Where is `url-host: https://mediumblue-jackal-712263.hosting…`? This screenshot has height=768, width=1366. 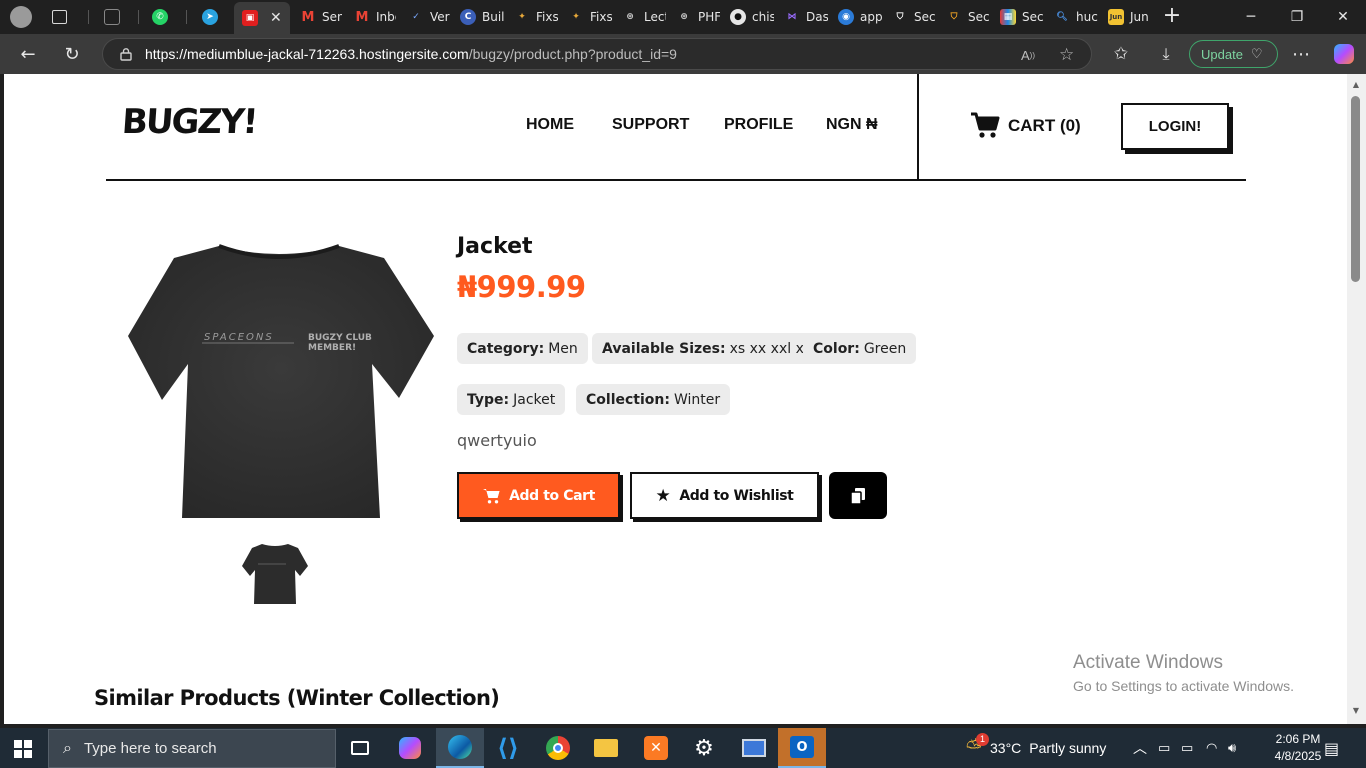 url-host: https://mediumblue-jackal-712263.hosting… is located at coordinates (307, 54).